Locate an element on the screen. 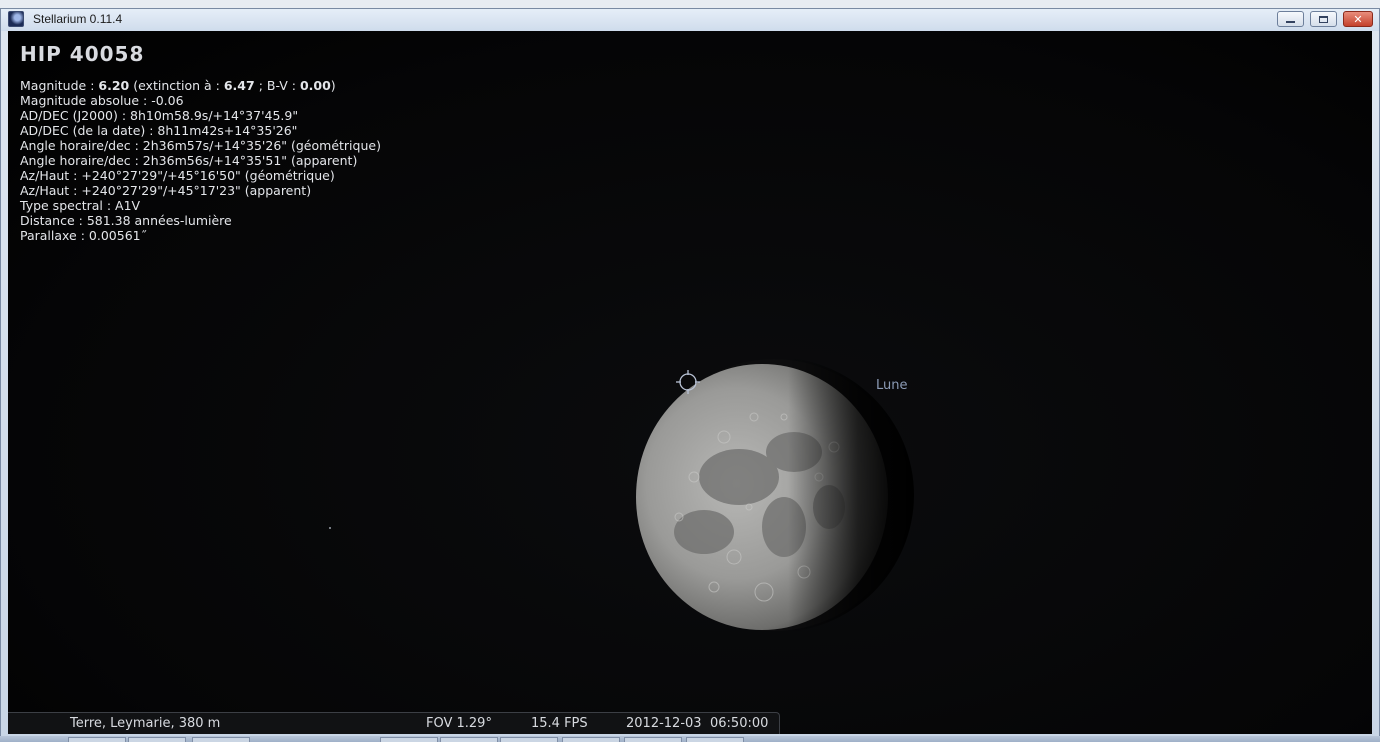  target-reticle-icon is located at coordinates (688, 382).